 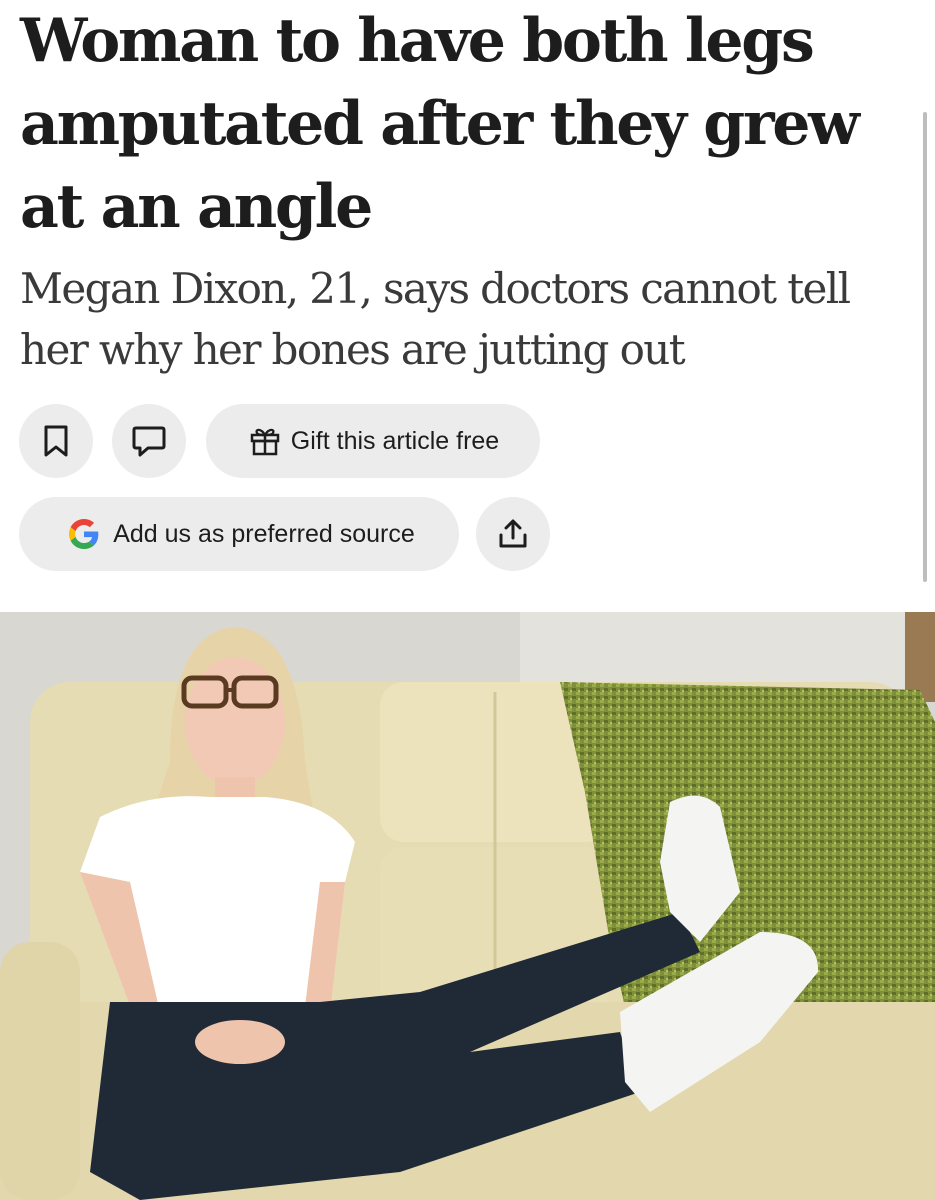 I want to click on gift-icon, so click(x=265, y=441).